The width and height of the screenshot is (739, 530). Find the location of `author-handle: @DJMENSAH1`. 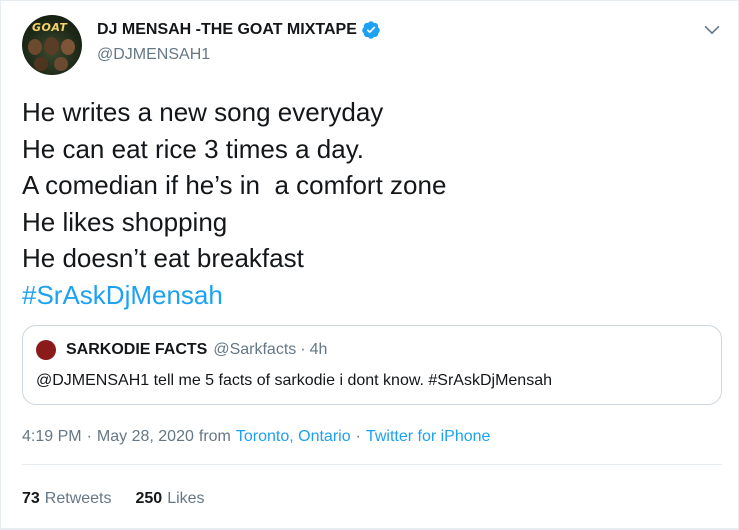

author-handle: @DJMENSAH1 is located at coordinates (153, 55).